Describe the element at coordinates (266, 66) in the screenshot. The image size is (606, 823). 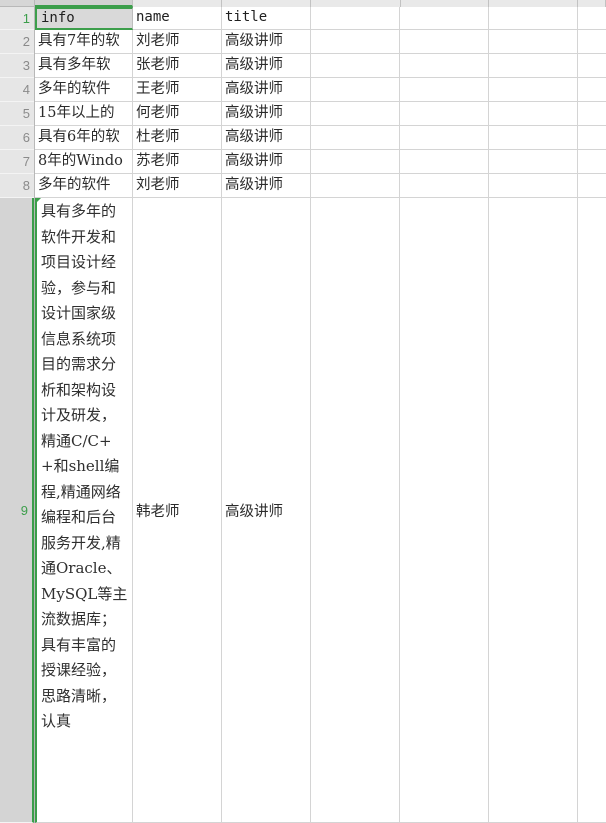
I see `cell-c3: 高级讲师` at that location.